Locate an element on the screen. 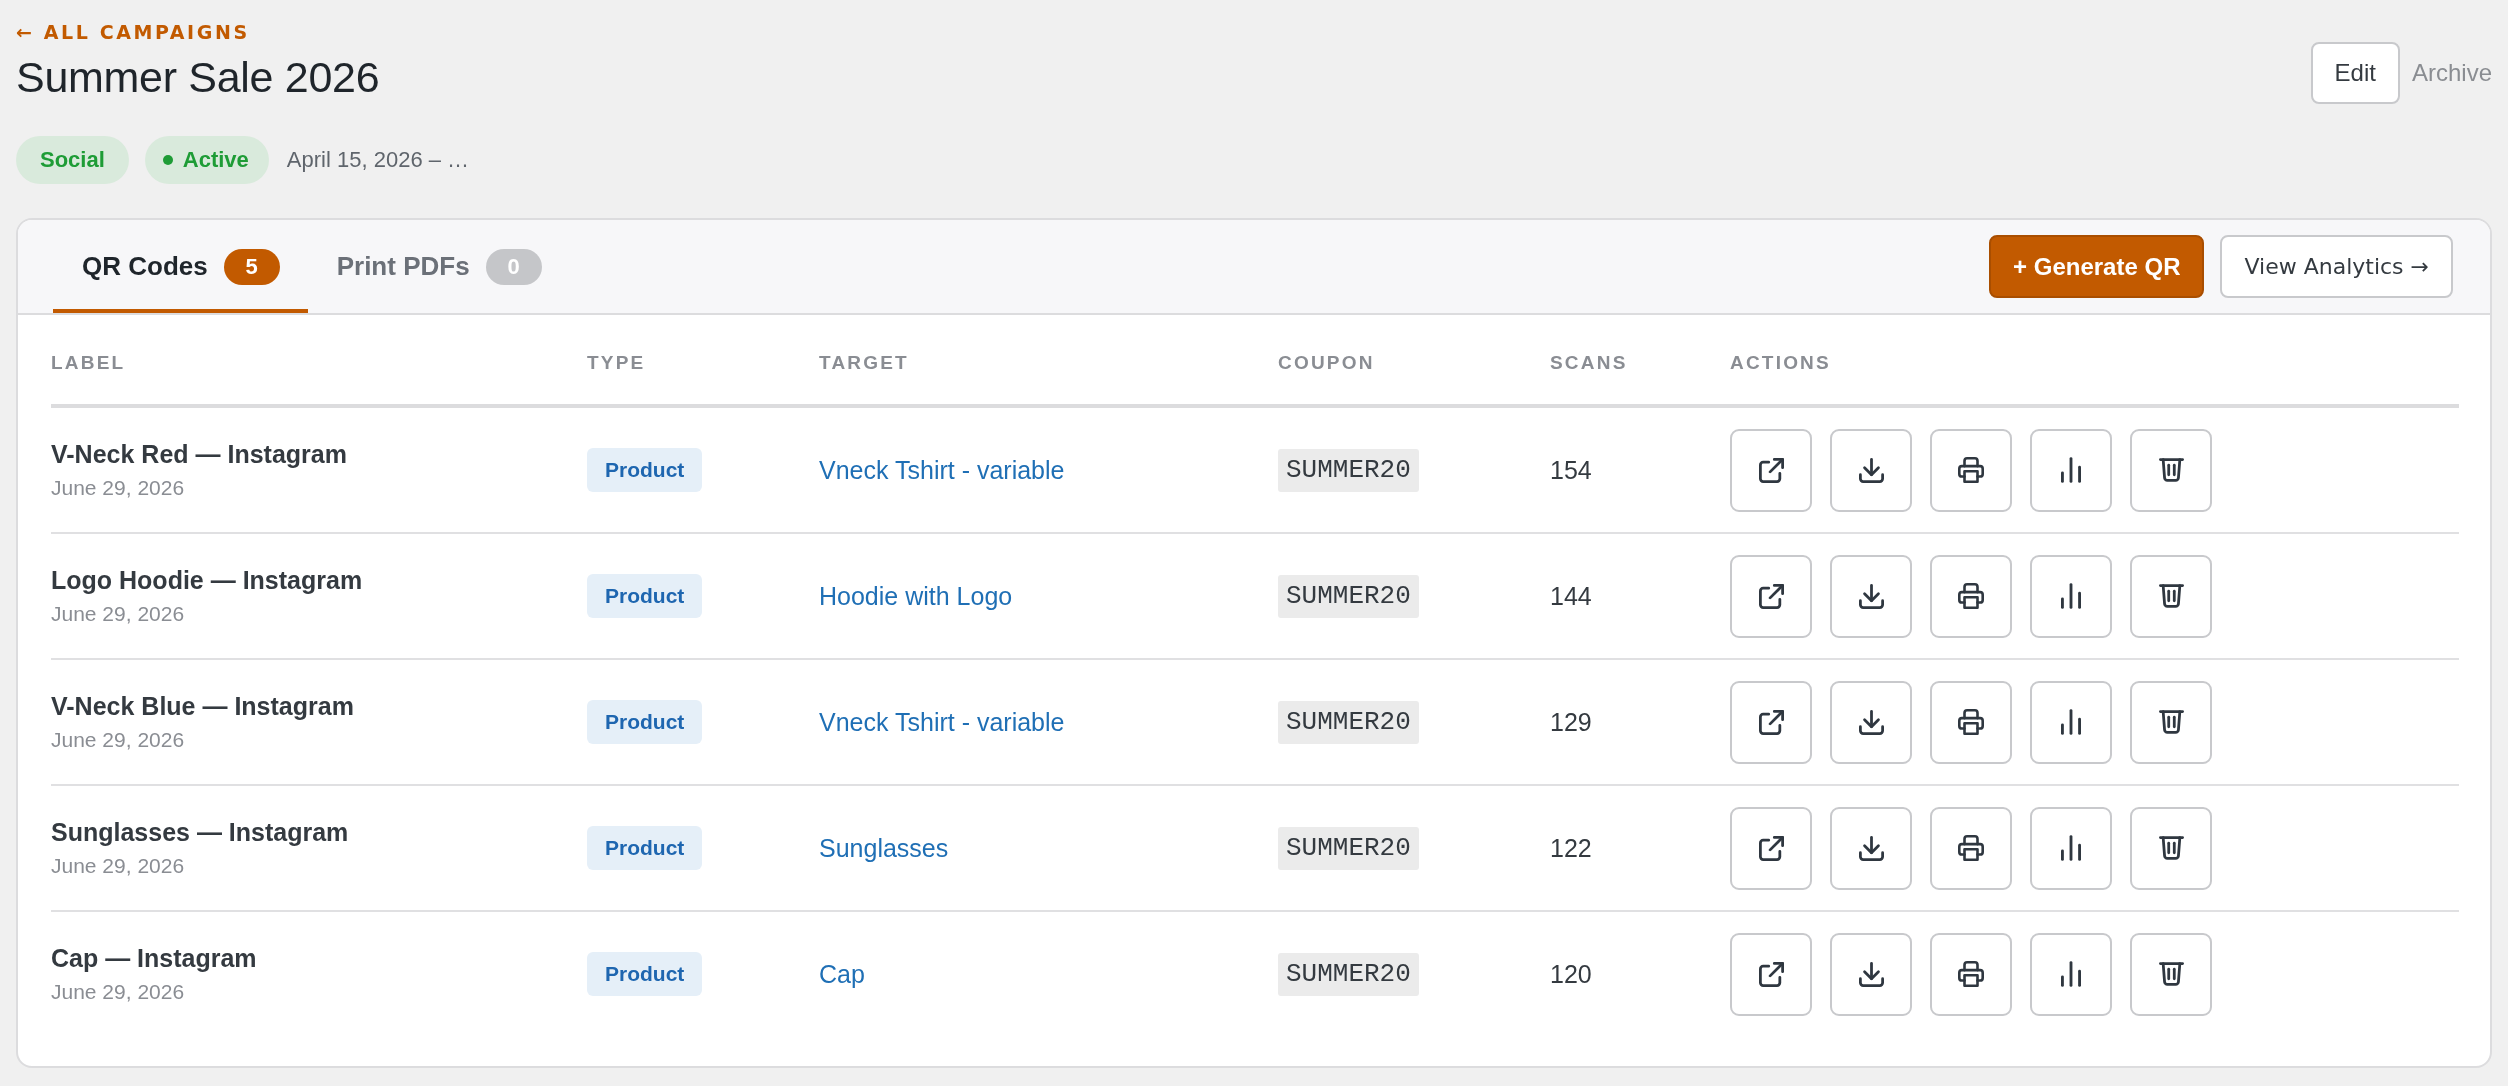 The height and width of the screenshot is (1086, 2508). status-dot-icon is located at coordinates (167, 160).